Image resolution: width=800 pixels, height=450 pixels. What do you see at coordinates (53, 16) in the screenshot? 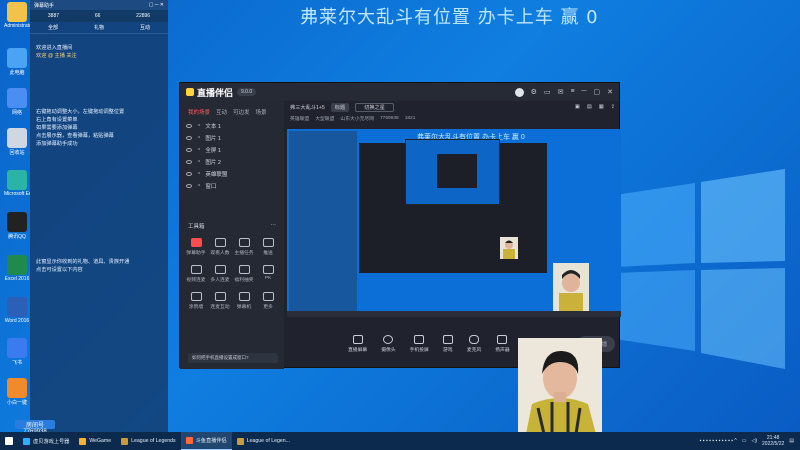
I see `stat-viewers: 3887` at bounding box center [53, 16].